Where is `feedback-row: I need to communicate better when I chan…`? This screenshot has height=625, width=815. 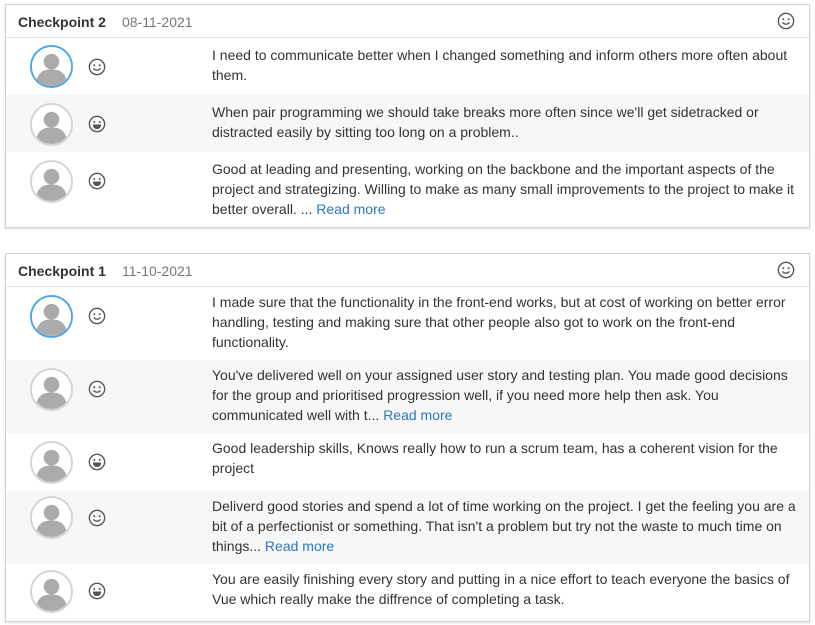 feedback-row: I need to communicate better when I chan… is located at coordinates (407, 66).